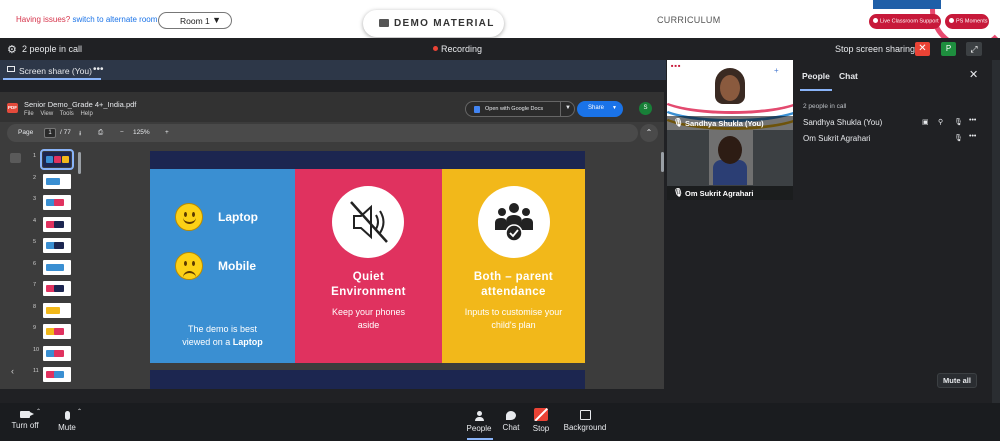 Image resolution: width=1000 pixels, height=441 pixels. I want to click on quiet-caption: Keep your phones aside, so click(368, 319).